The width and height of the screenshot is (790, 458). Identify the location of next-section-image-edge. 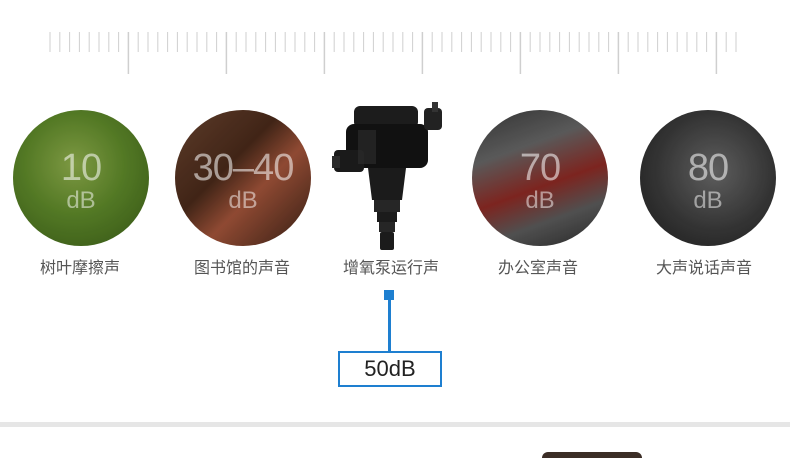
(592, 455).